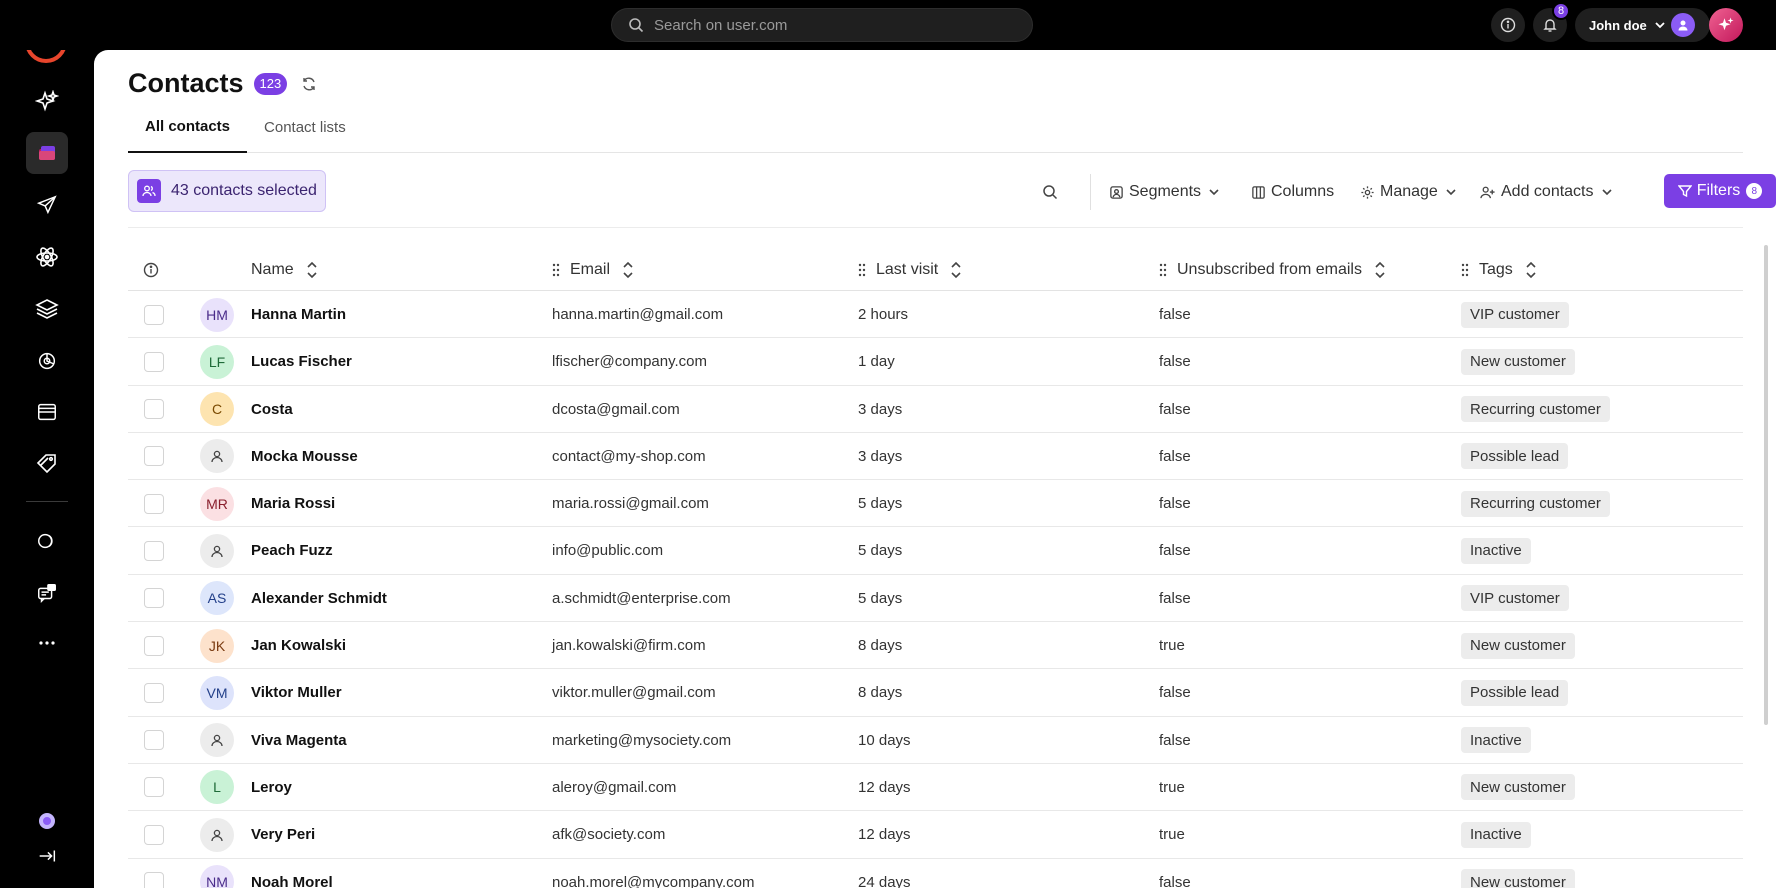 This screenshot has width=1776, height=888. What do you see at coordinates (301, 361) in the screenshot?
I see `contact-name: Lucas Fischer` at bounding box center [301, 361].